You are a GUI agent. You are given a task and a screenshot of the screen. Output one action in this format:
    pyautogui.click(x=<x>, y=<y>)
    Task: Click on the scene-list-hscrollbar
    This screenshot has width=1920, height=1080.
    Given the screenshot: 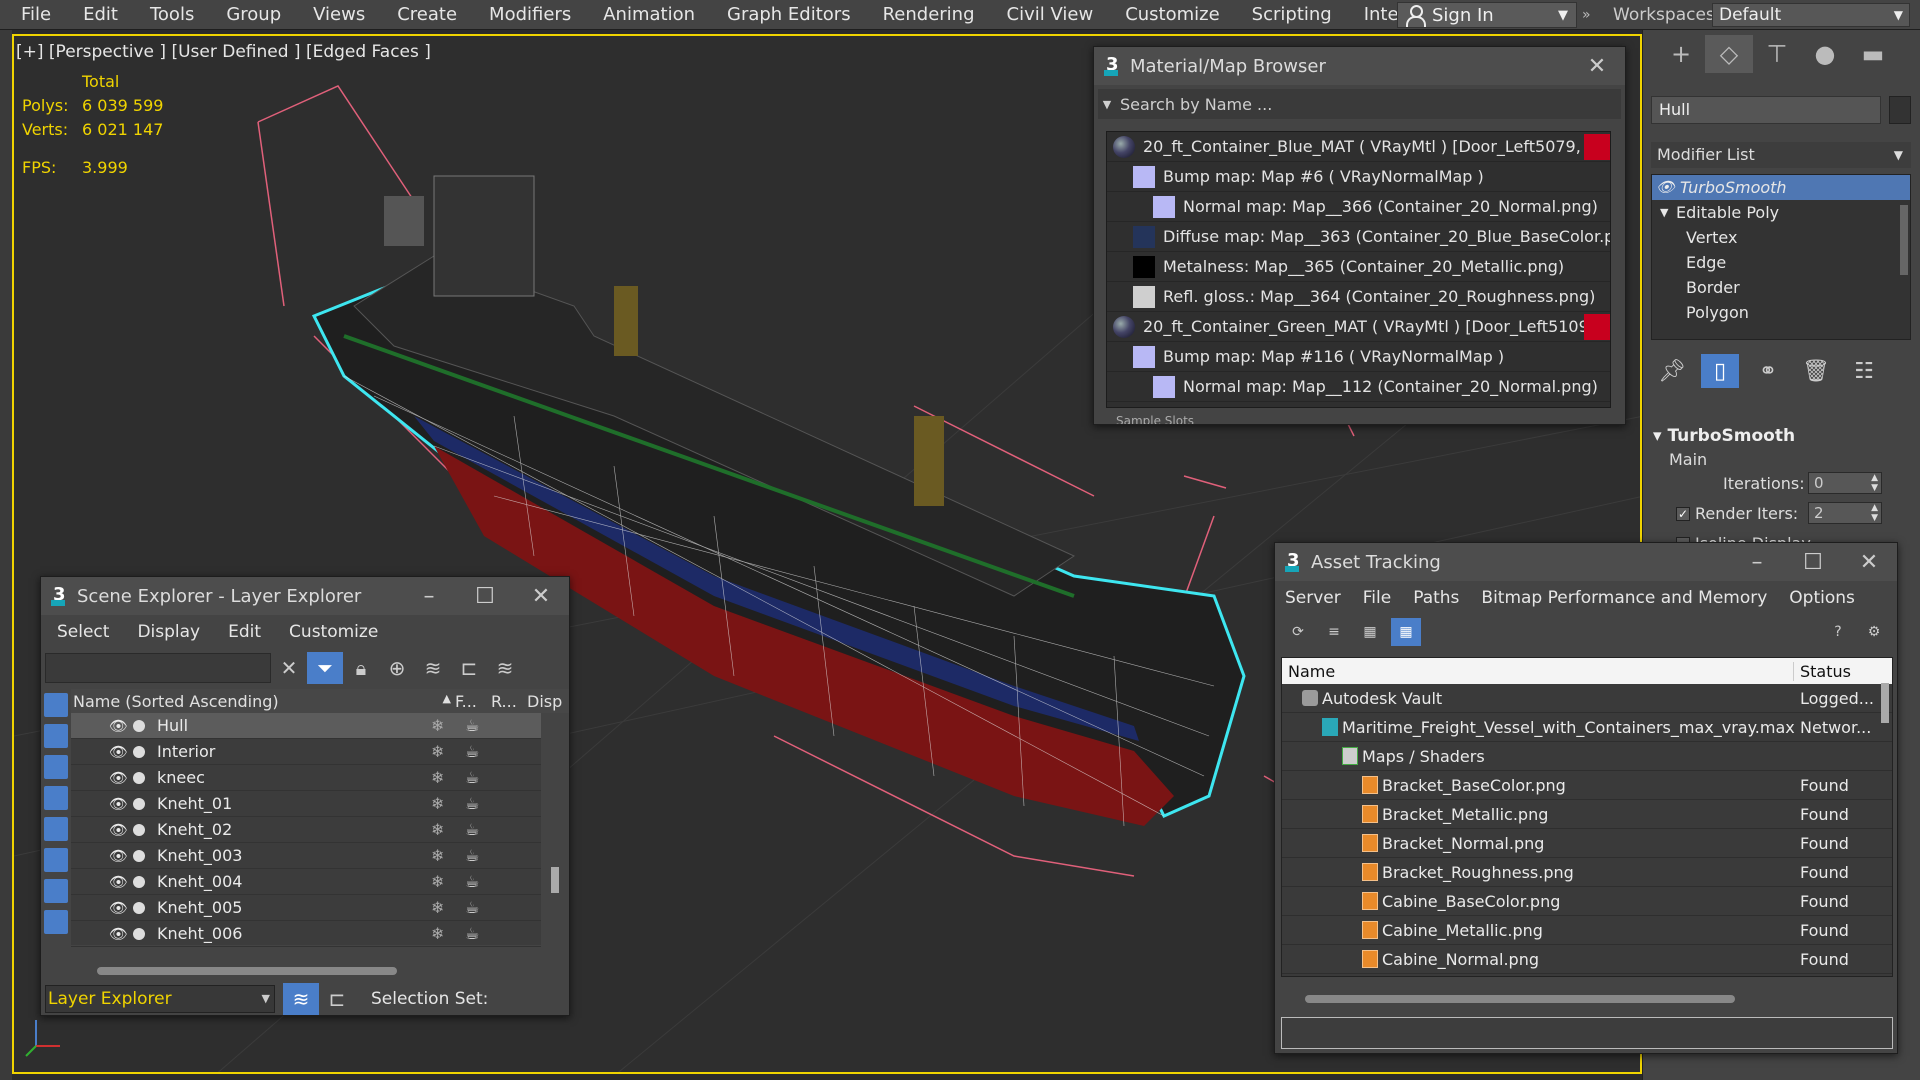 What is the action you would take?
    pyautogui.click(x=247, y=971)
    